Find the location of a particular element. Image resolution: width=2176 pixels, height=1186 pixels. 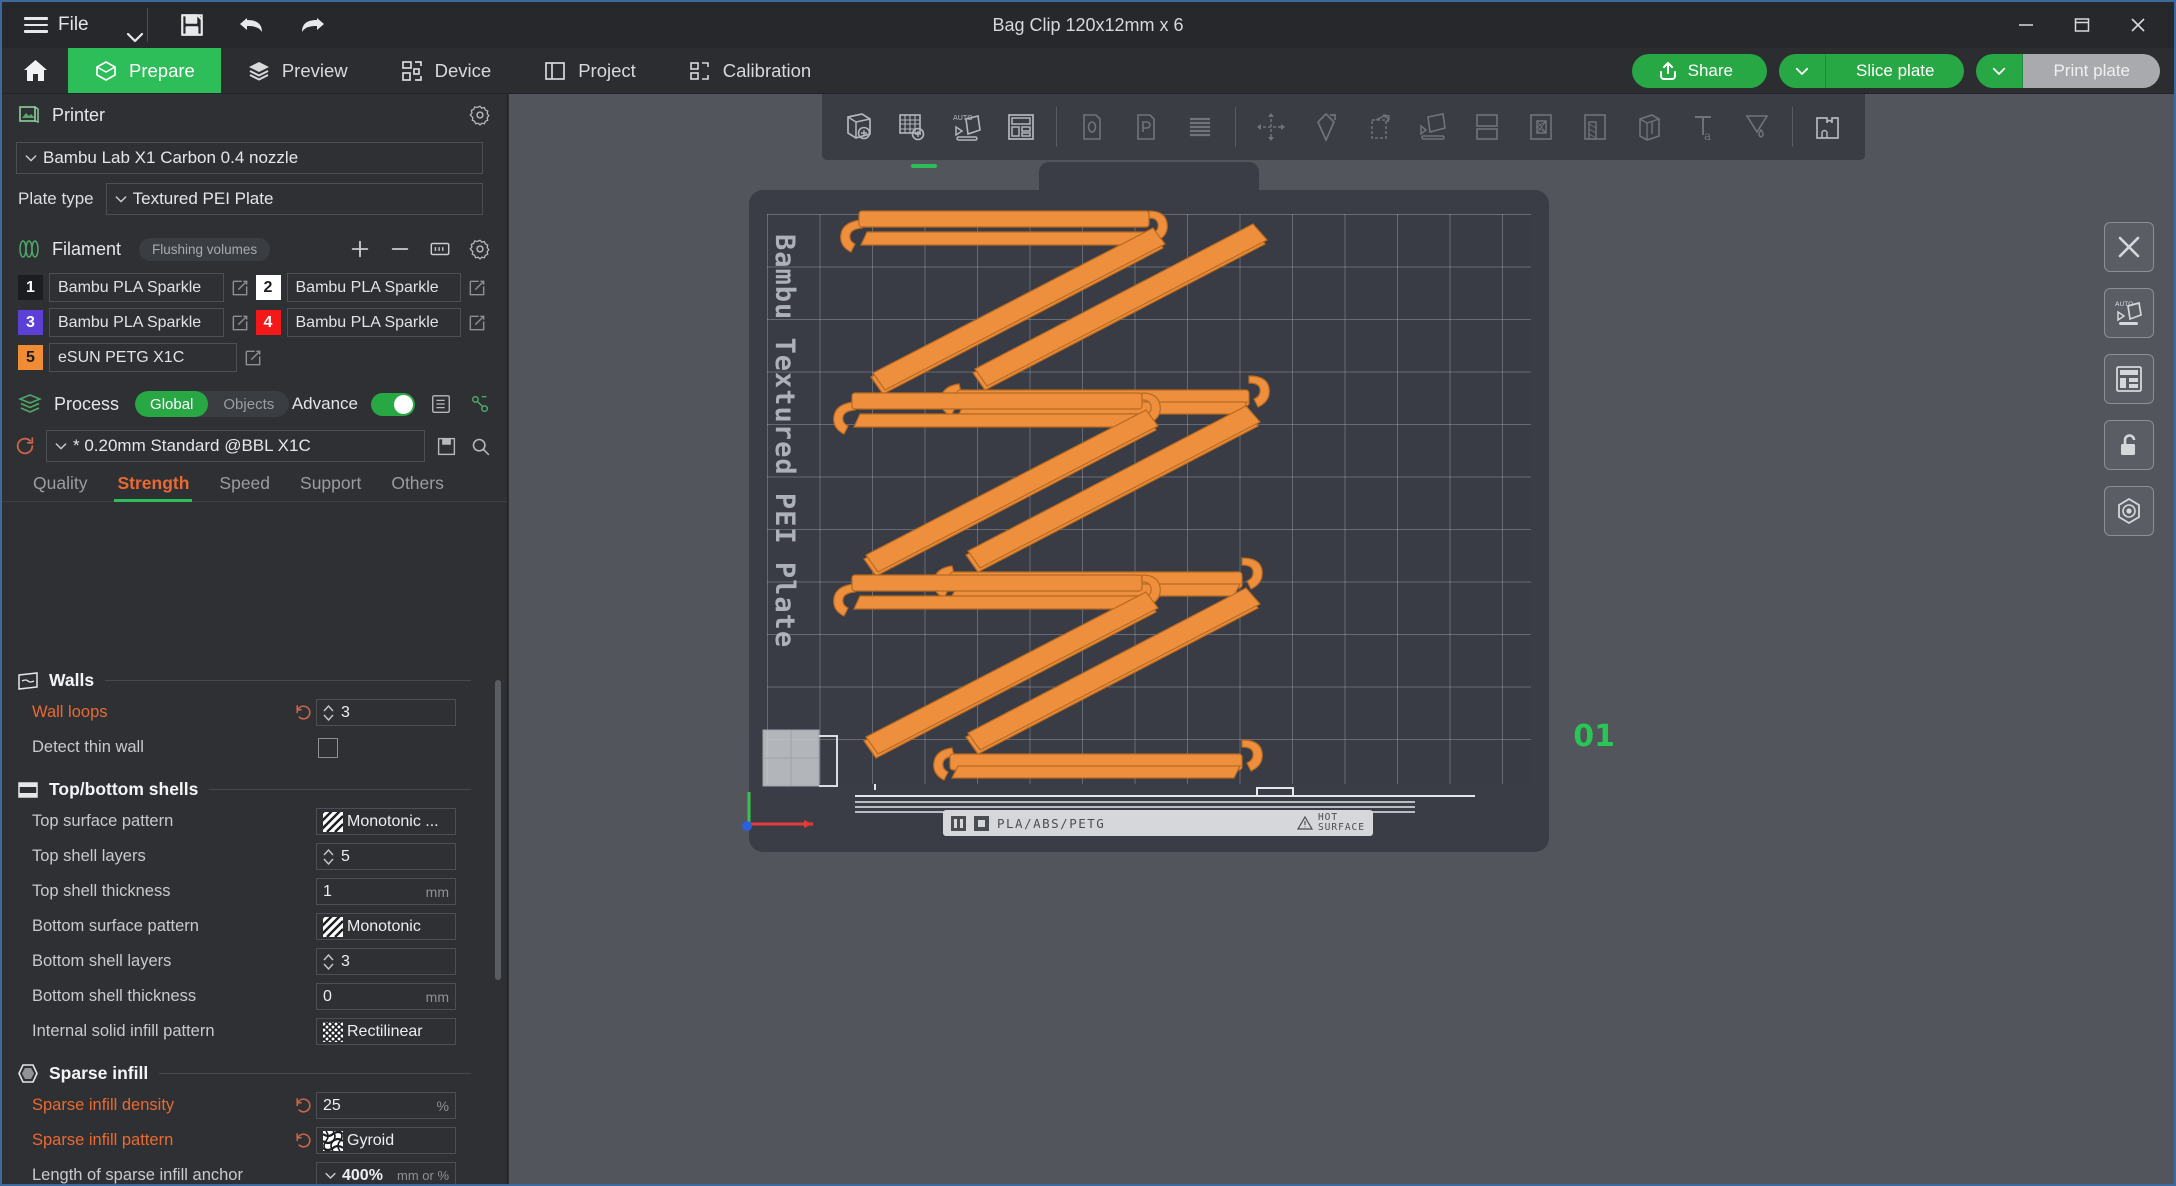

maximize-button is located at coordinates (2082, 25).